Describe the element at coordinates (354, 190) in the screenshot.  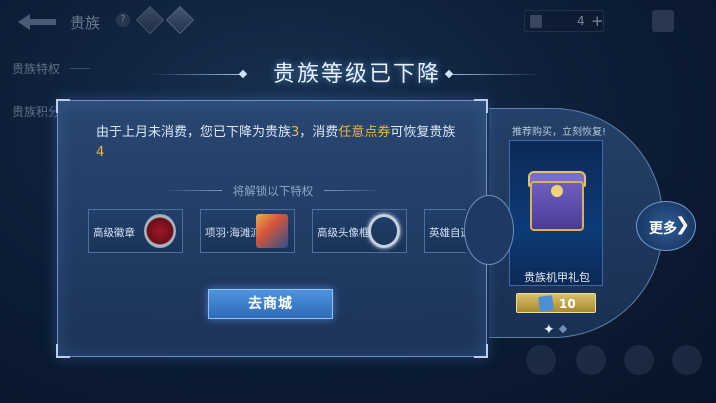
I see `subhead-line-right` at that location.